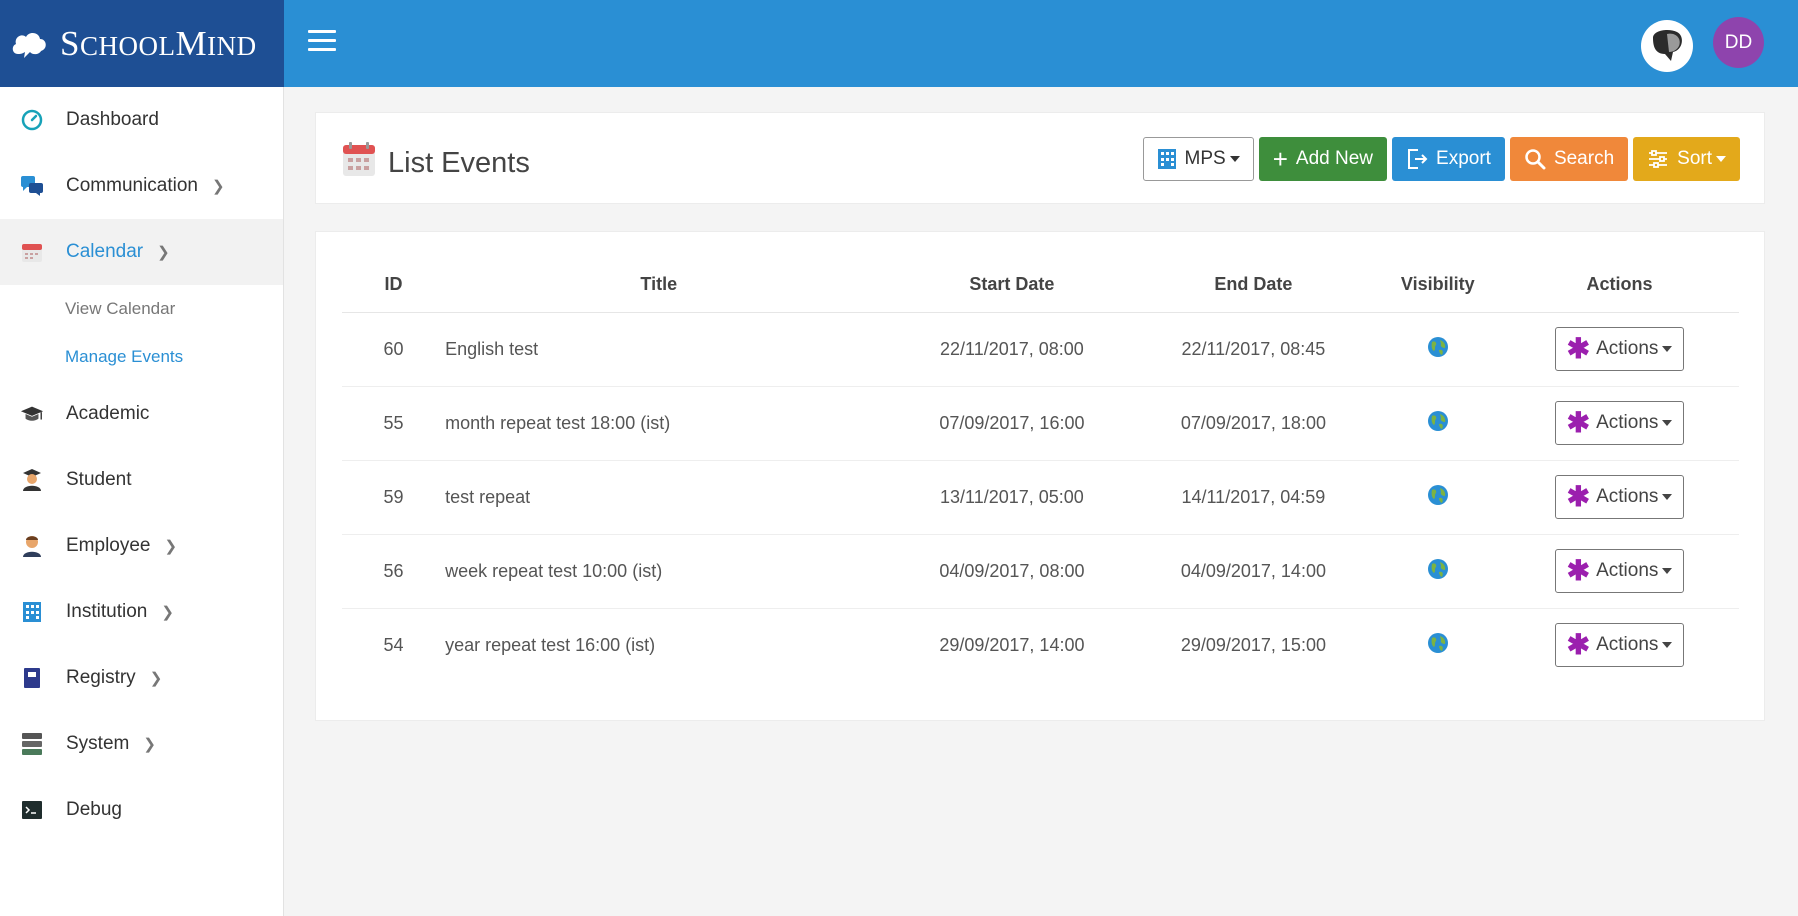 The image size is (1798, 916). What do you see at coordinates (1205, 158) in the screenshot?
I see `mps-label: MPS` at bounding box center [1205, 158].